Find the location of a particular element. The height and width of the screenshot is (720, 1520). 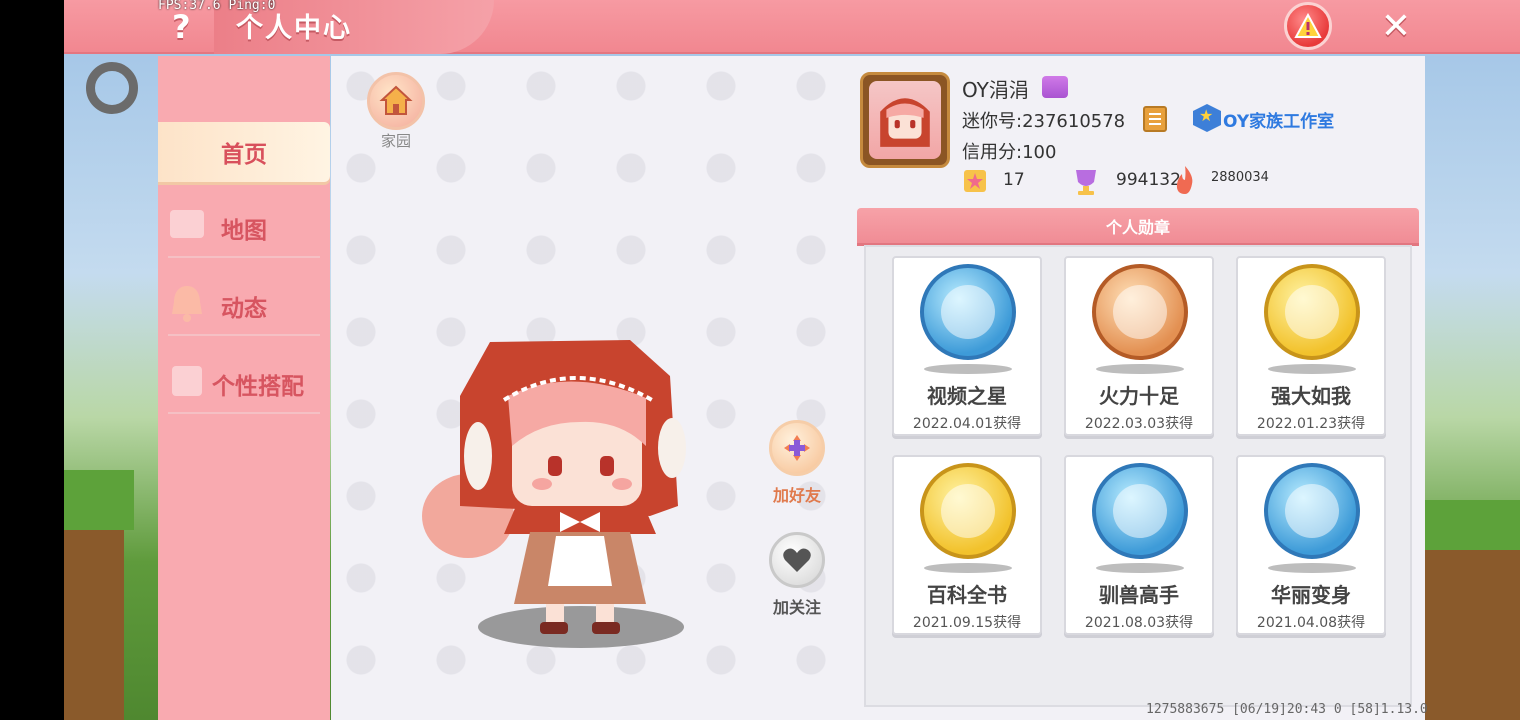

heart-icon is located at coordinates (797, 560).